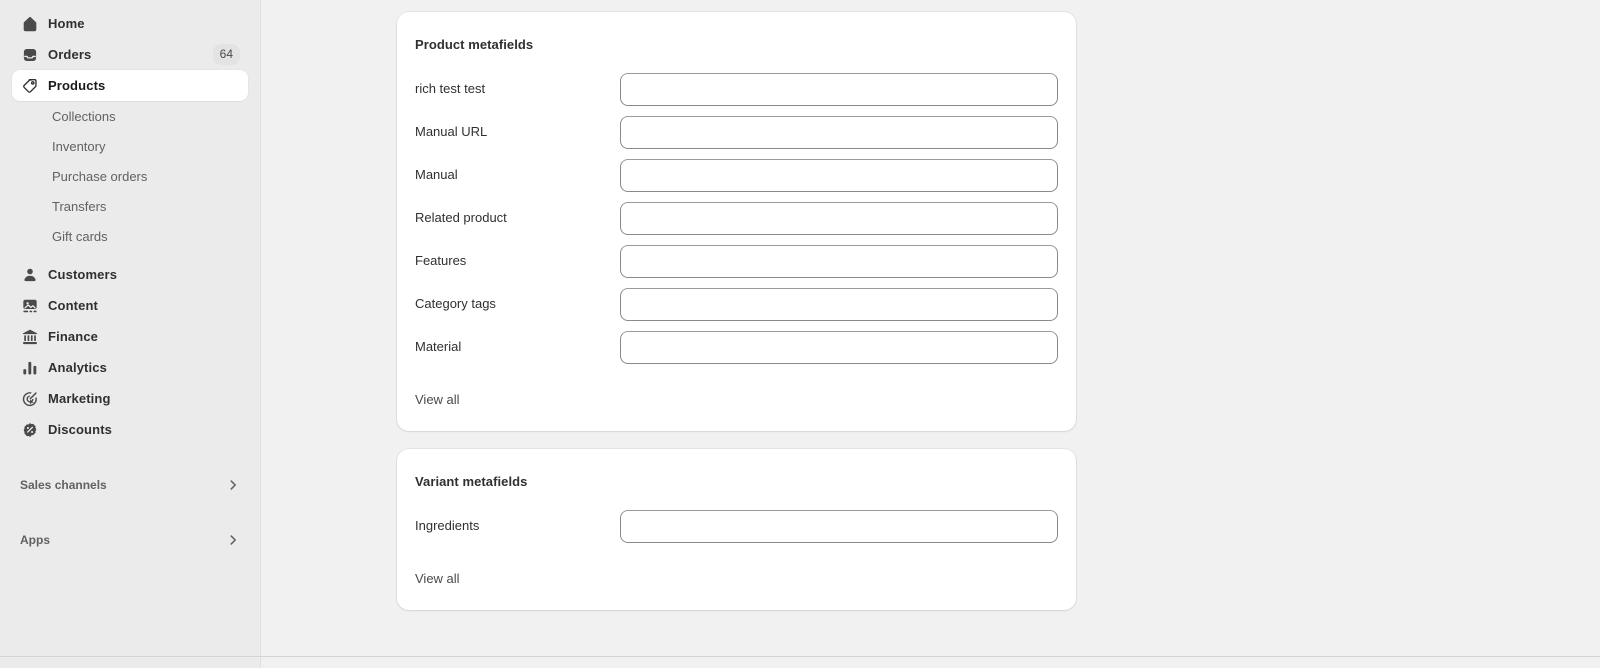 This screenshot has height=668, width=1600. Describe the element at coordinates (130, 85) in the screenshot. I see `sidebar-item-products: Products` at that location.